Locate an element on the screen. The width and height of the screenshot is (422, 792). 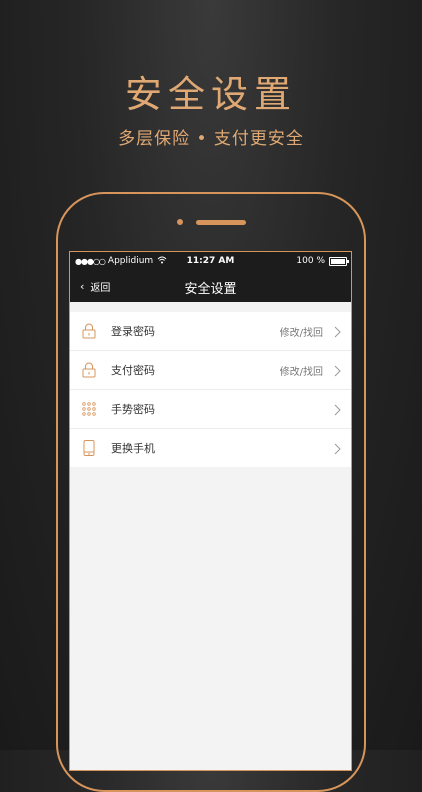
row-label: 登录密码 is located at coordinates (133, 331).